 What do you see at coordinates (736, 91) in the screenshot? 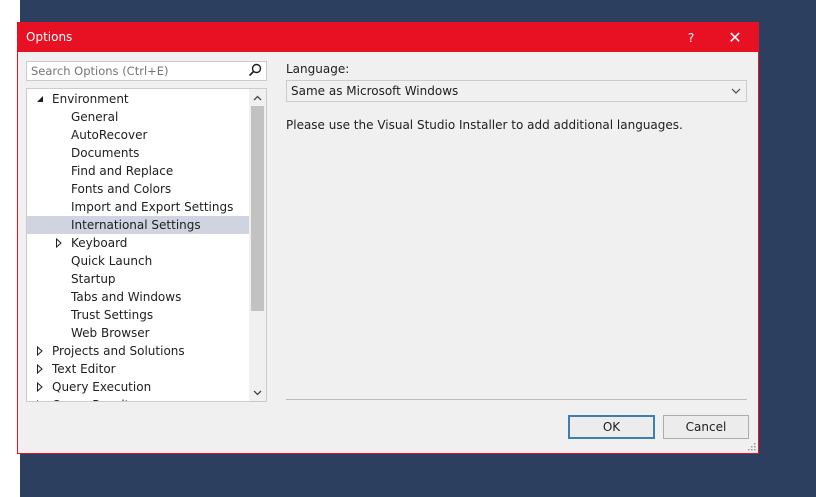
I see `chevron-down-icon` at bounding box center [736, 91].